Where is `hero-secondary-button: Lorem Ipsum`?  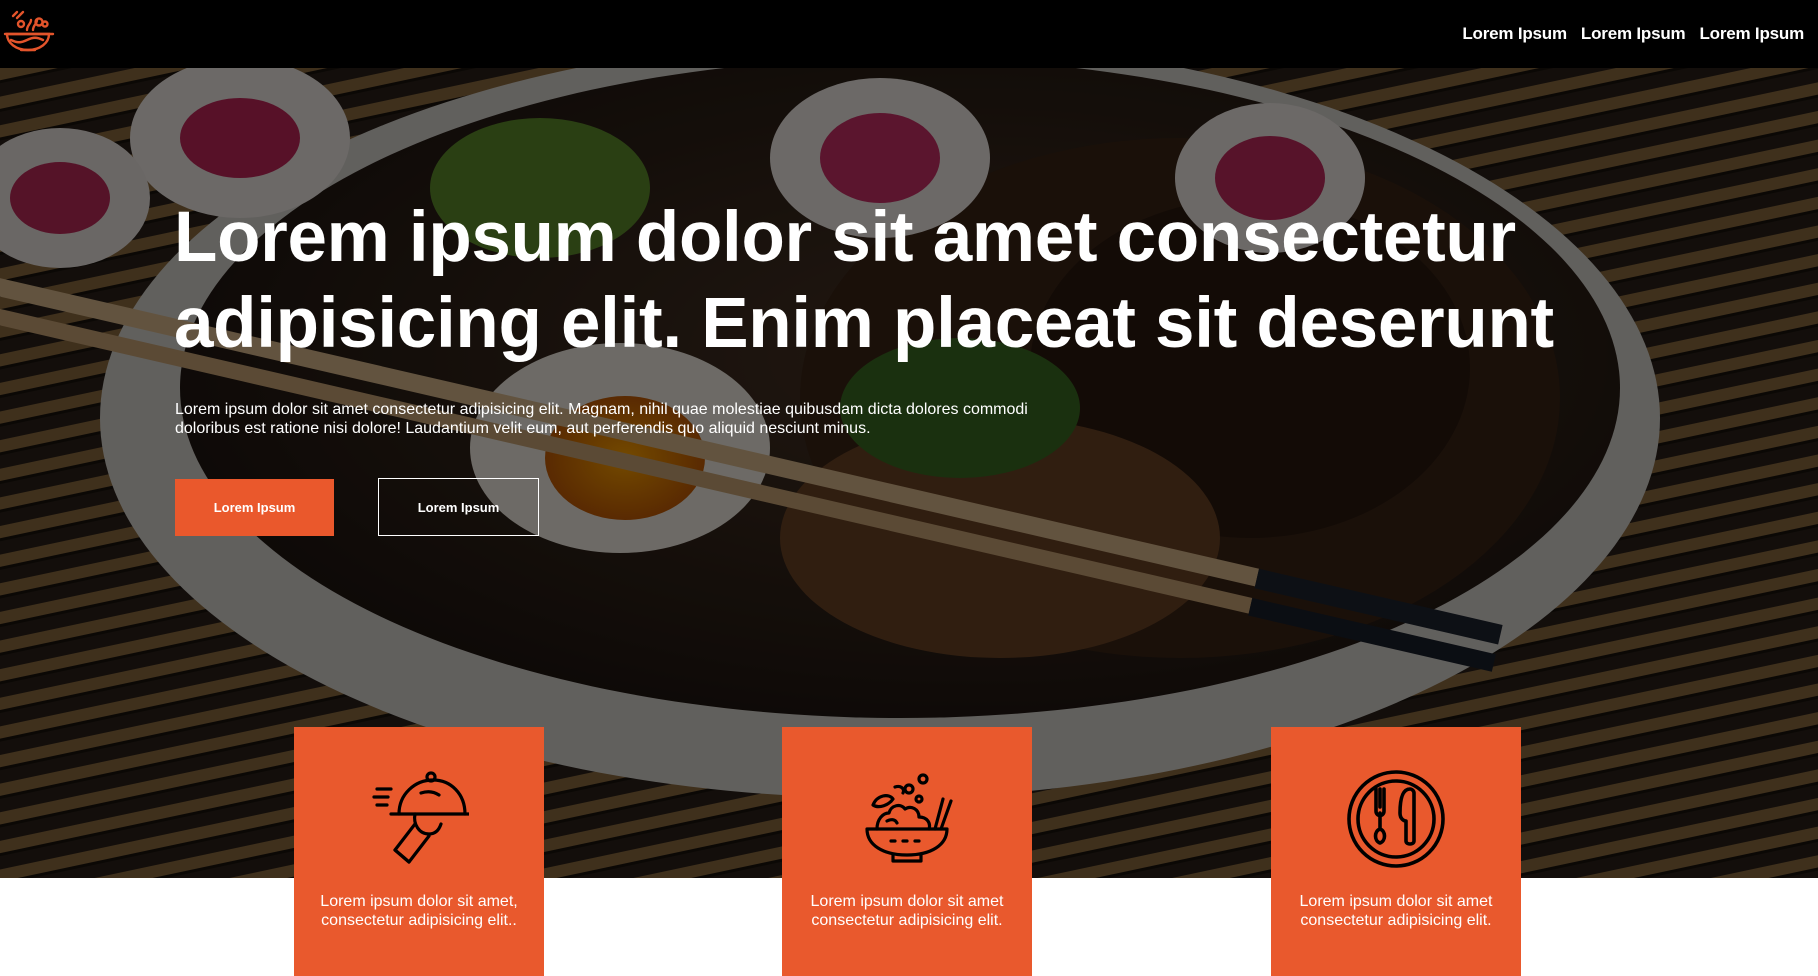
hero-secondary-button: Lorem Ipsum is located at coordinates (458, 507).